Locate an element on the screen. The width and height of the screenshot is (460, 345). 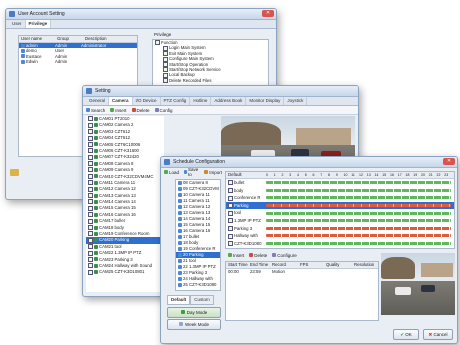
col-group: Group is located at coordinates (69, 39).